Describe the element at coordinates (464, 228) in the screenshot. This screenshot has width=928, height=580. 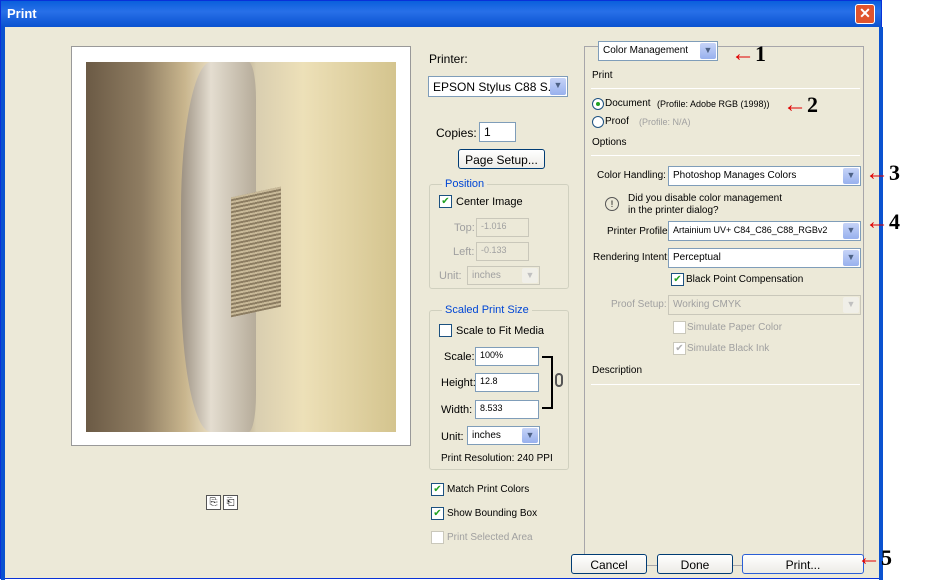
I see `top-label: Top:` at that location.